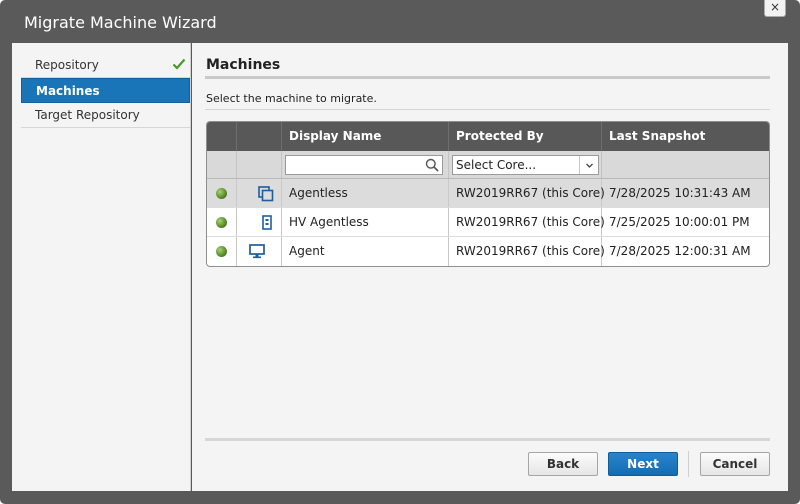 The image size is (800, 504). Describe the element at coordinates (365, 251) in the screenshot. I see `name-cell: Agent` at that location.